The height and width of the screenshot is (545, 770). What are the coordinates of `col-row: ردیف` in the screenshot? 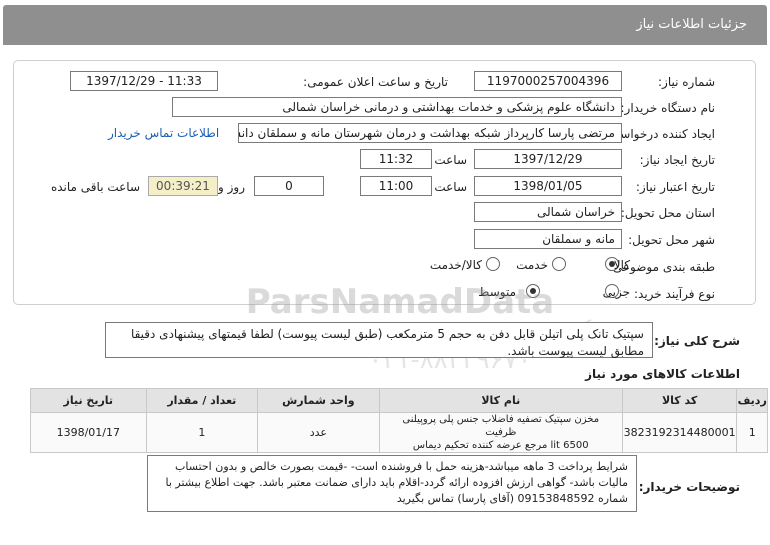 It's located at (752, 400).